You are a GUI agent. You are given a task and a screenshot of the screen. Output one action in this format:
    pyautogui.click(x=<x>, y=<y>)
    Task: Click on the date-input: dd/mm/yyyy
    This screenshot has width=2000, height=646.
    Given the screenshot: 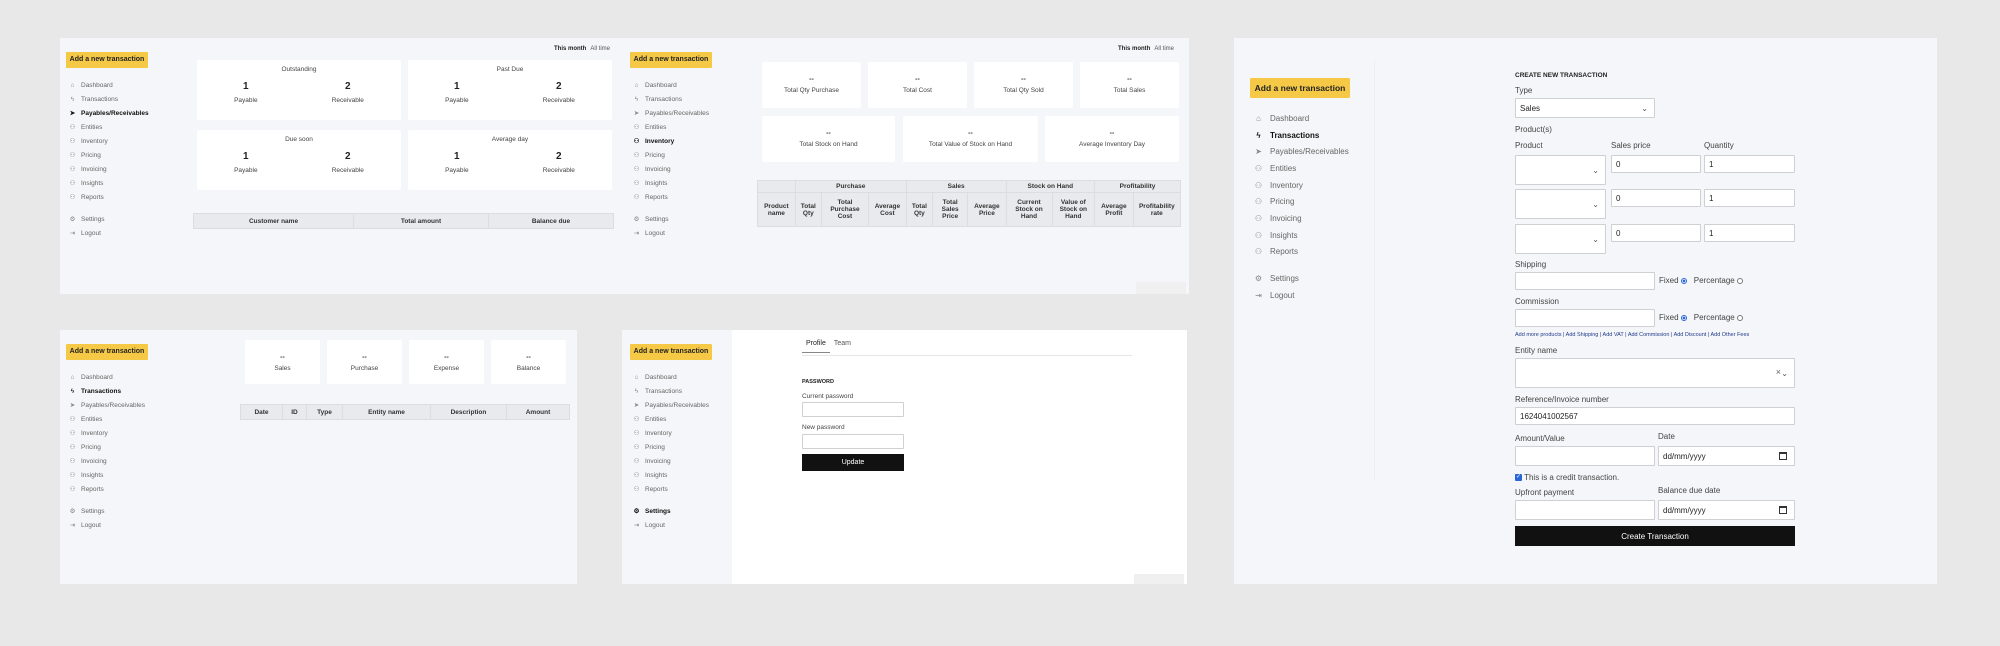 What is the action you would take?
    pyautogui.click(x=1726, y=456)
    